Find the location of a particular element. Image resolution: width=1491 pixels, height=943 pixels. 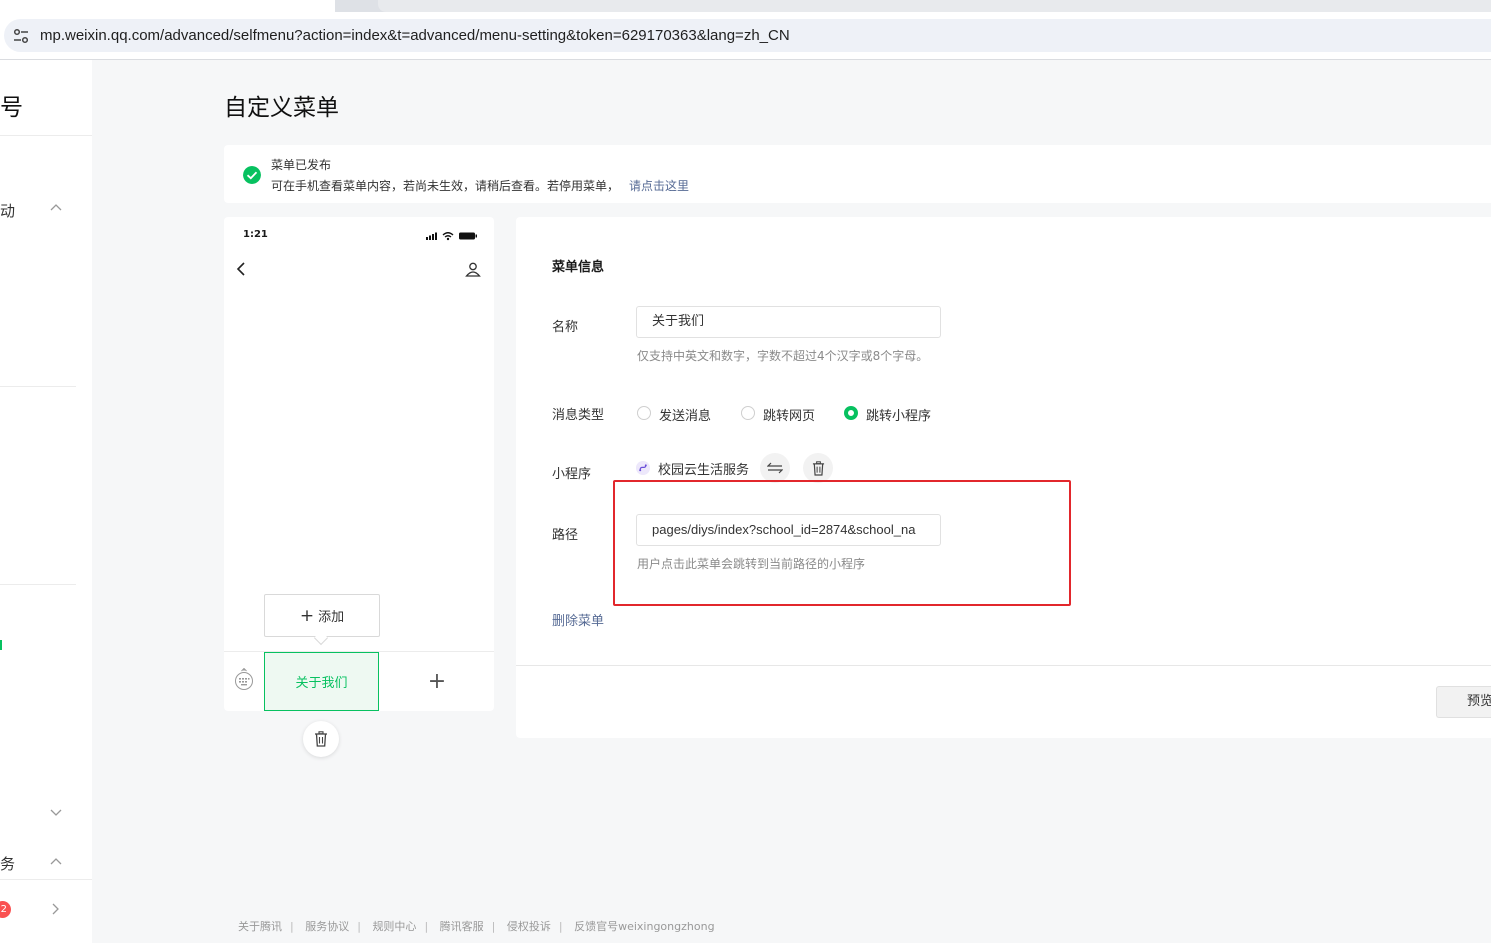

name-label: 名称 is located at coordinates (565, 327).